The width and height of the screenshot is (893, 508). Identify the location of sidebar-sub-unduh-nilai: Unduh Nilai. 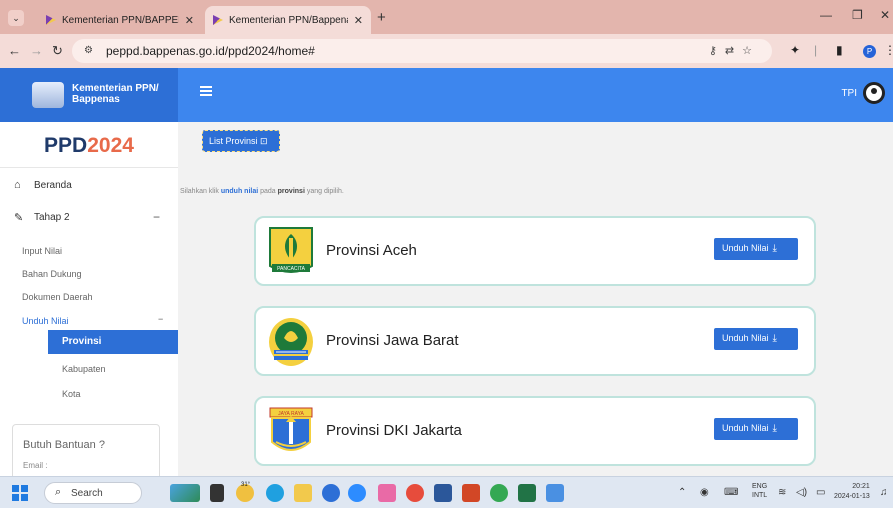
(45, 321).